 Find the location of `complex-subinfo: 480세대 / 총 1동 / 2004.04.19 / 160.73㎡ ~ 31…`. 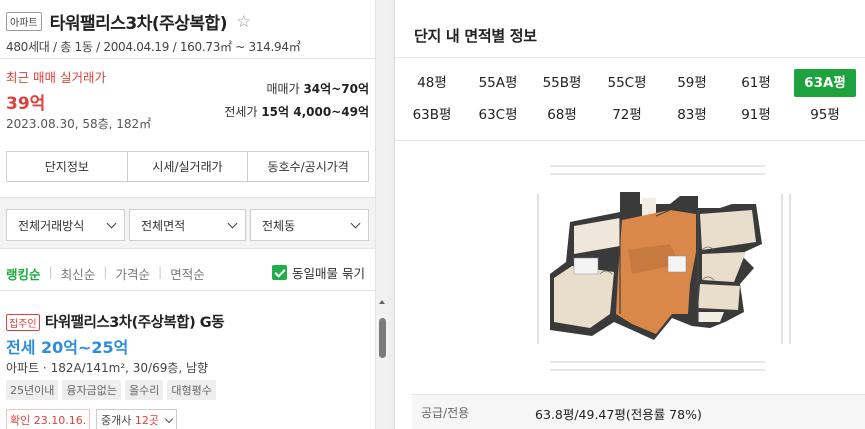

complex-subinfo: 480세대 / 총 1동 / 2004.04.19 / 160.73㎡ ~ 31… is located at coordinates (153, 47).